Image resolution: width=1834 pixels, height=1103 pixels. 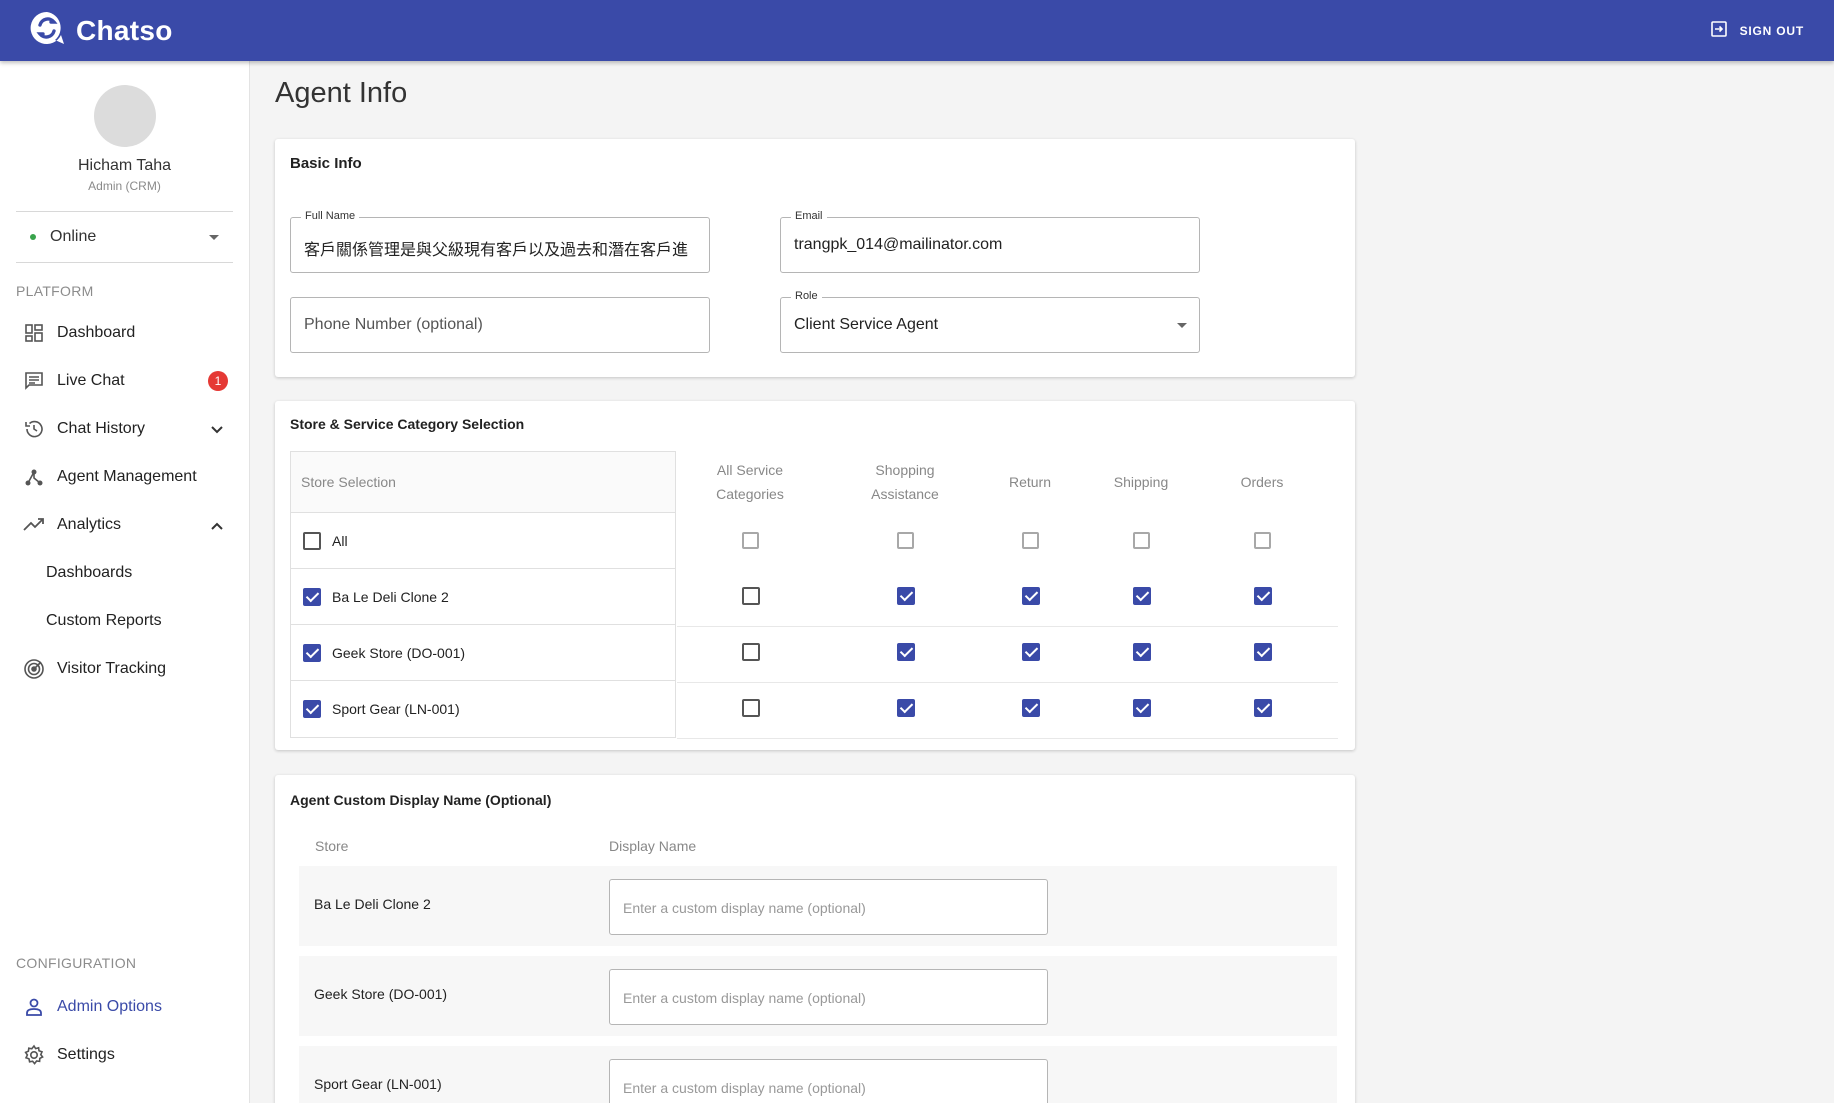 I want to click on sidebar-item-settings: Settings, so click(x=124, y=1055).